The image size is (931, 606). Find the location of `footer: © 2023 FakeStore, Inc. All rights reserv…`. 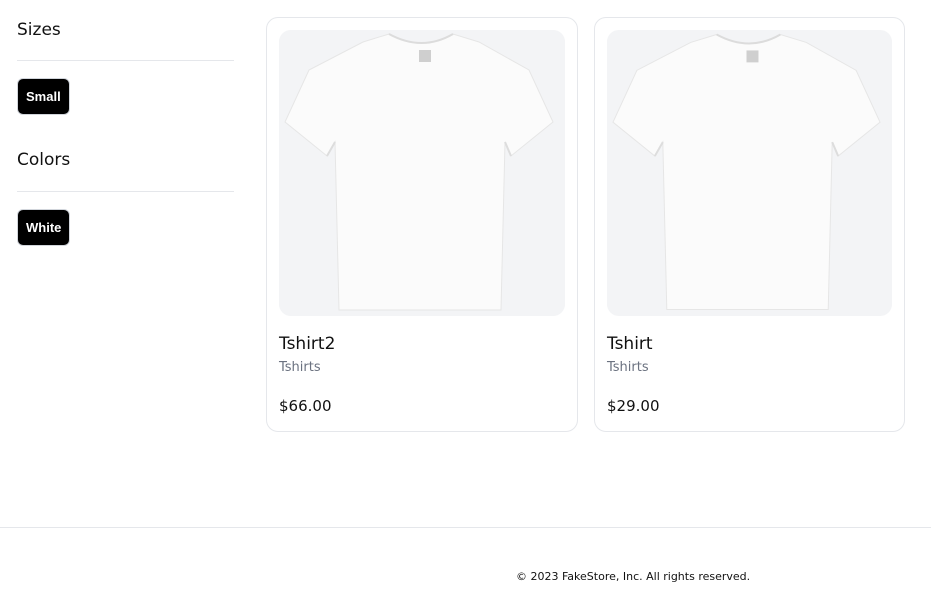

footer: © 2023 FakeStore, Inc. All rights reserv… is located at coordinates (465, 566).